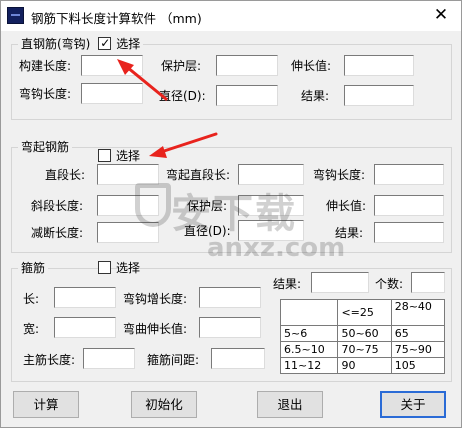 The height and width of the screenshot is (429, 462). I want to click on cover-label-1: 保护层:, so click(181, 66).